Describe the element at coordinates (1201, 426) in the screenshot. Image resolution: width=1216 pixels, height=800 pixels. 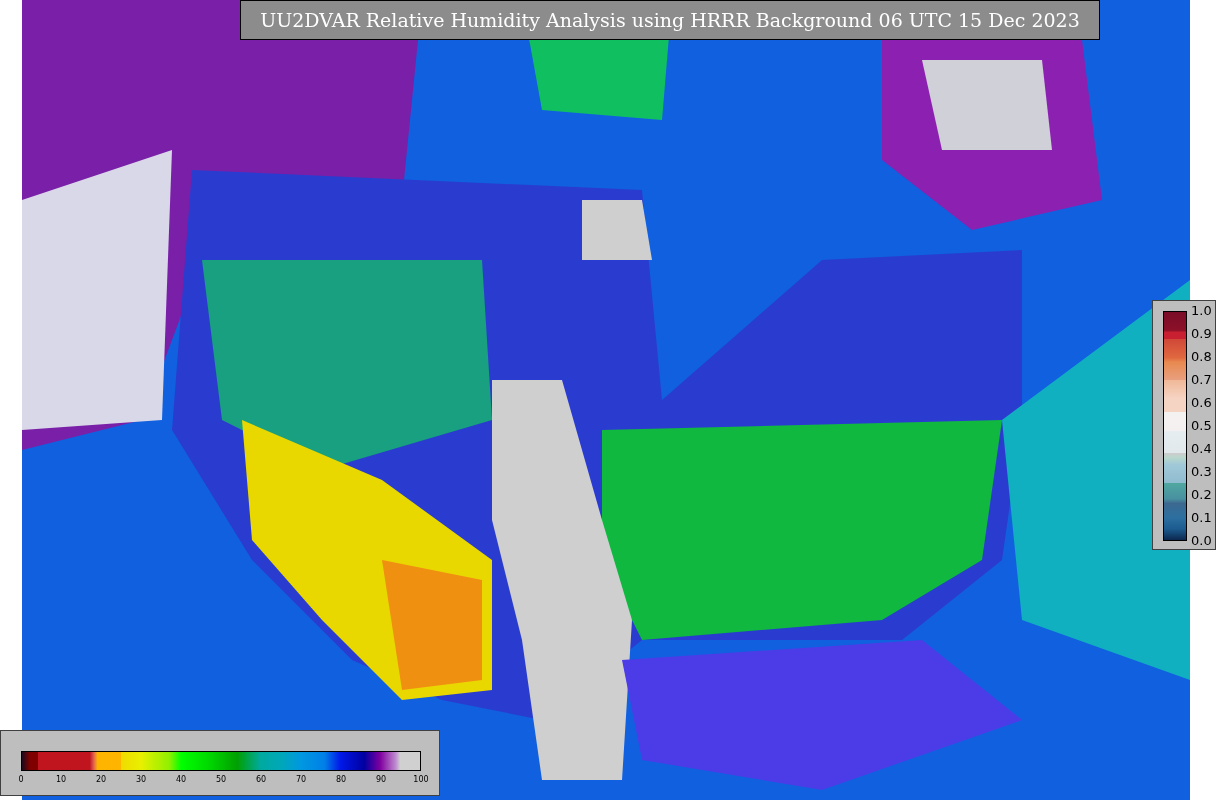
I see `colorbar-tick-label: 0.5` at that location.